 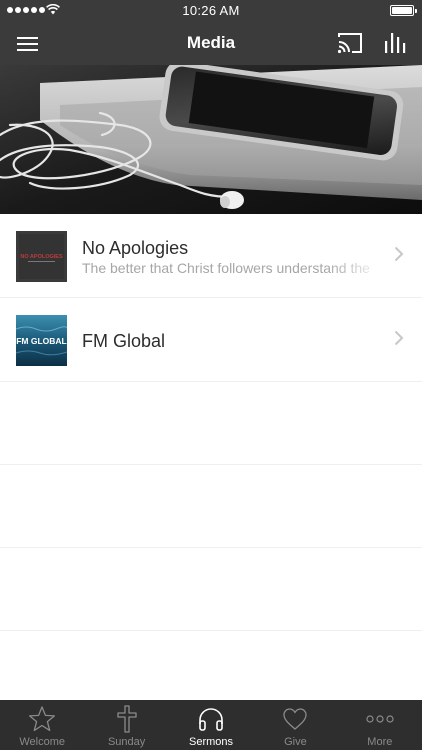 What do you see at coordinates (403, 10) in the screenshot?
I see `battery-icon` at bounding box center [403, 10].